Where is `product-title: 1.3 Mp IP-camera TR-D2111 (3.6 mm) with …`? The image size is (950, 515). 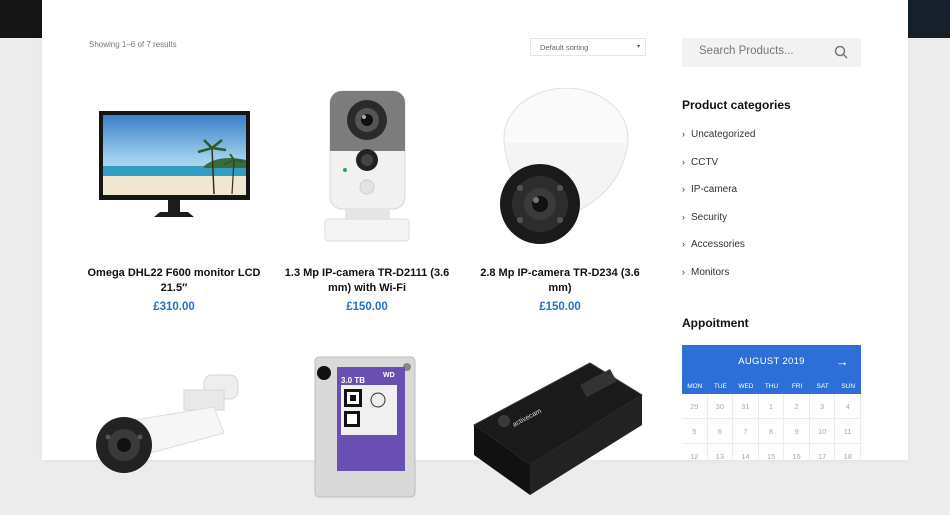 product-title: 1.3 Mp IP-camera TR-D2111 (3.6 mm) with … is located at coordinates (367, 281).